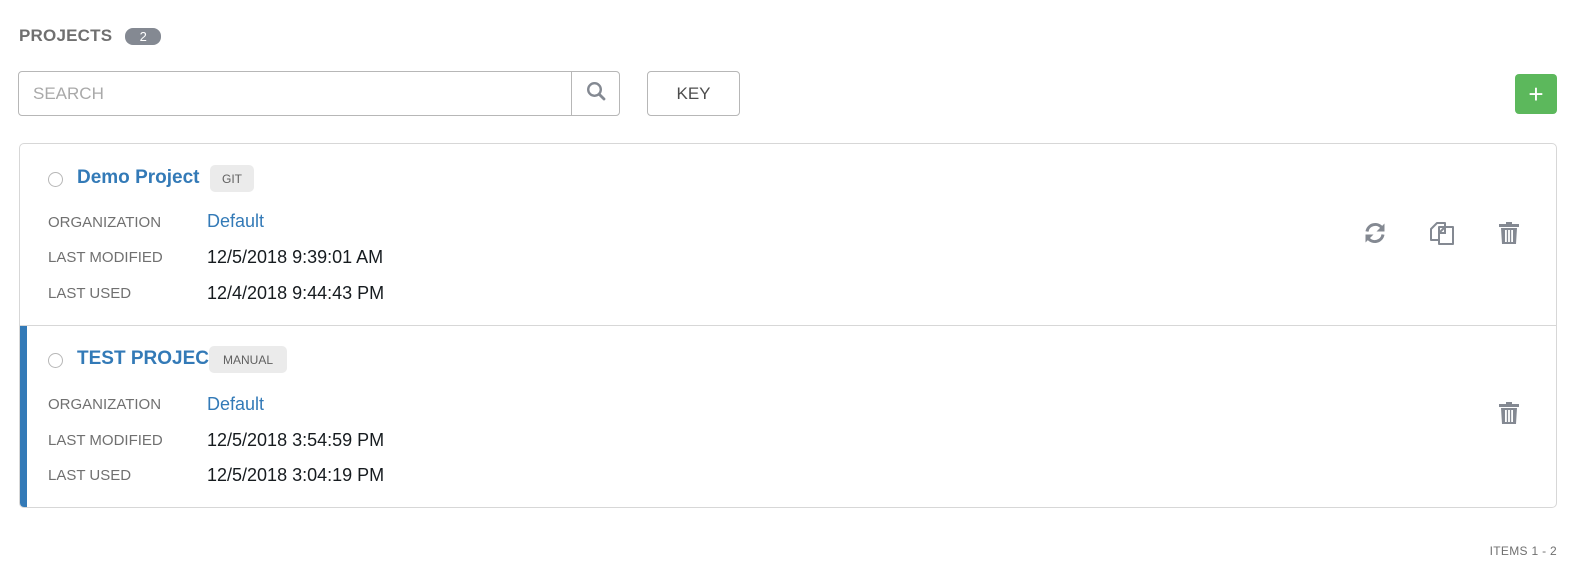 This screenshot has height=583, width=1593. Describe the element at coordinates (143, 36) in the screenshot. I see `count-badge: 2` at that location.